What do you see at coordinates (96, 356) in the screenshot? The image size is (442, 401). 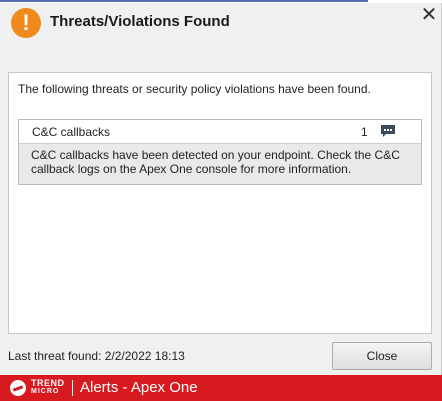 I see `last-threat-found: Last threat found: 2/2/2022 18:13` at bounding box center [96, 356].